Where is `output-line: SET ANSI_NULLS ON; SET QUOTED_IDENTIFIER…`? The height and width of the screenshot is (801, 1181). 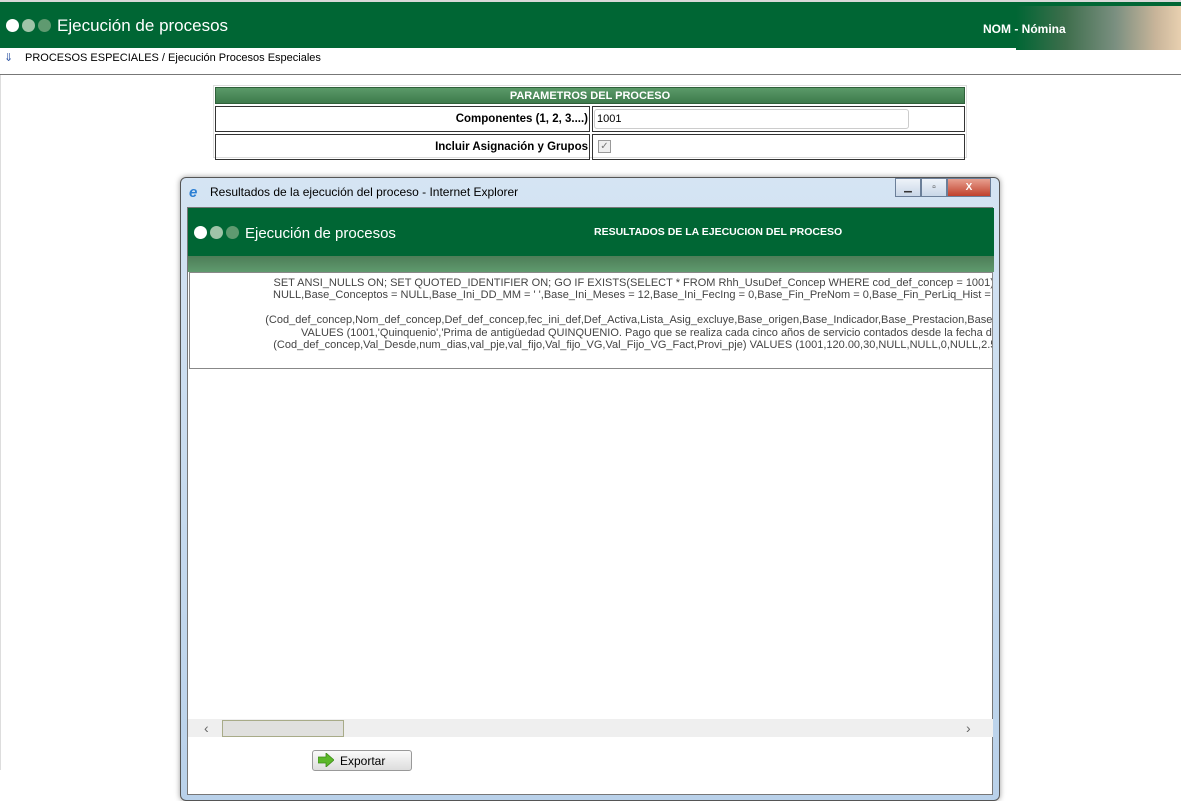
output-line: SET ANSI_NULLS ON; SET QUOTED_IDENTIFIER… is located at coordinates (633, 283).